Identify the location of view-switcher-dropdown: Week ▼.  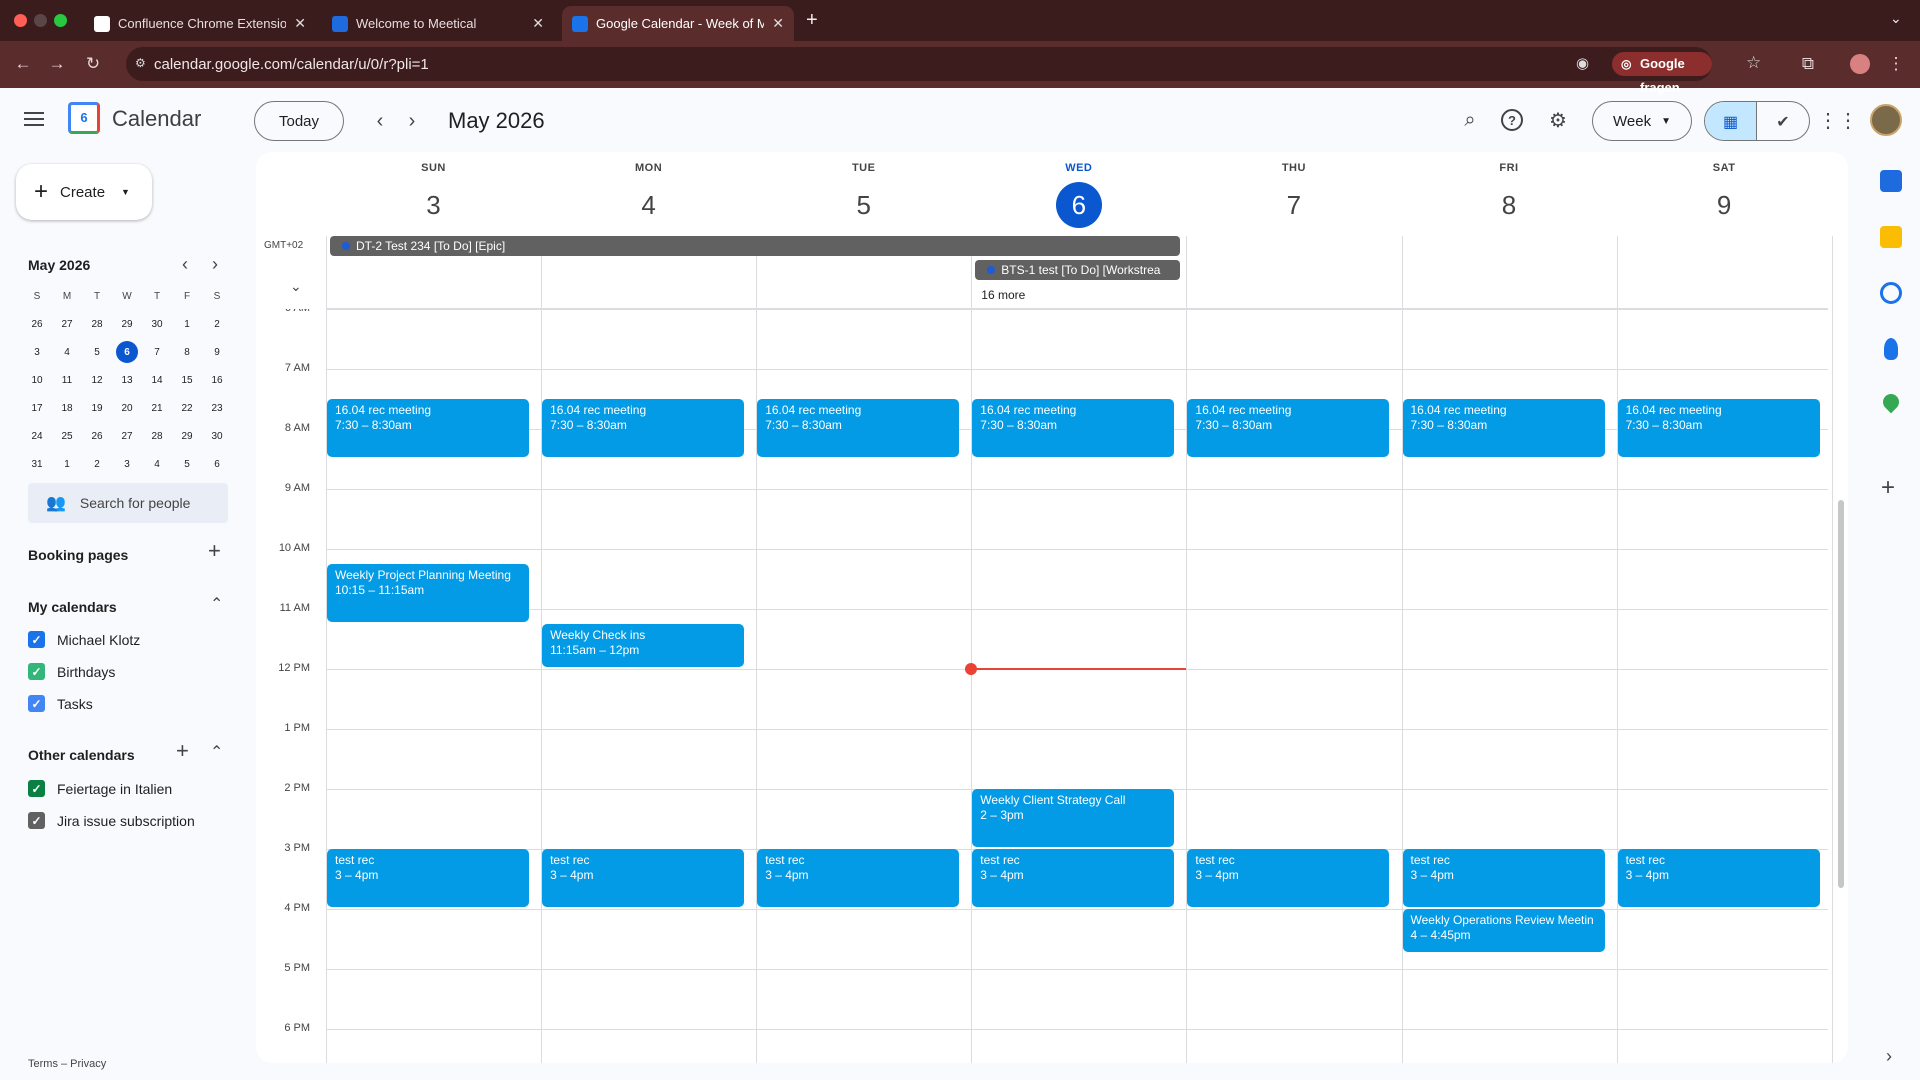
(1642, 121).